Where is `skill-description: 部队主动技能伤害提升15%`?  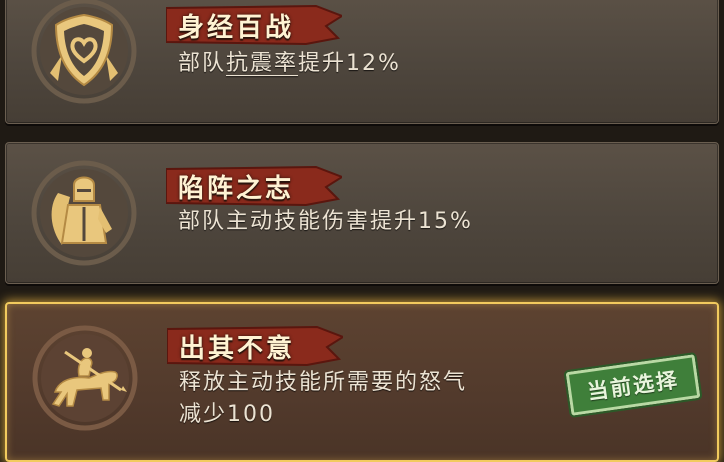 skill-description: 部队主动技能伤害提升15% is located at coordinates (325, 221).